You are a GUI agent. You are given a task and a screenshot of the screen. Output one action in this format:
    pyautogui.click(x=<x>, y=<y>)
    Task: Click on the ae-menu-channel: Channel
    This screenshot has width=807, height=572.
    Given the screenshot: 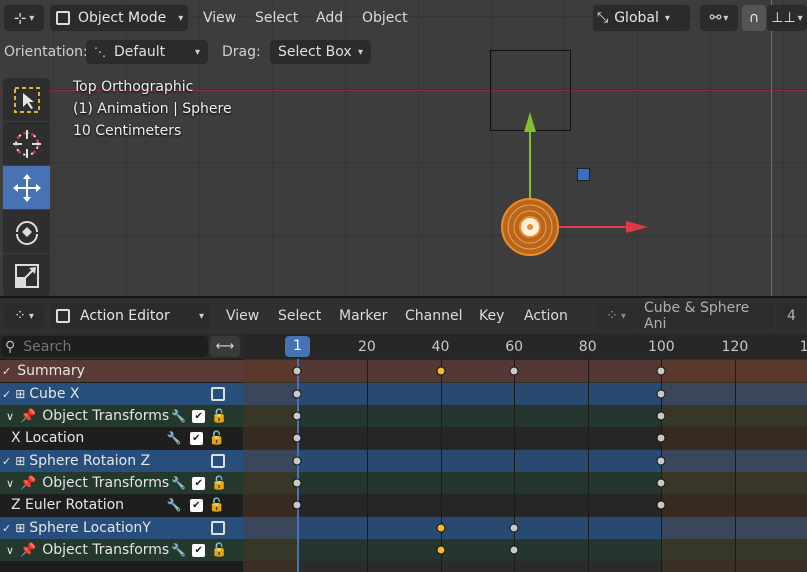 What is the action you would take?
    pyautogui.click(x=433, y=316)
    